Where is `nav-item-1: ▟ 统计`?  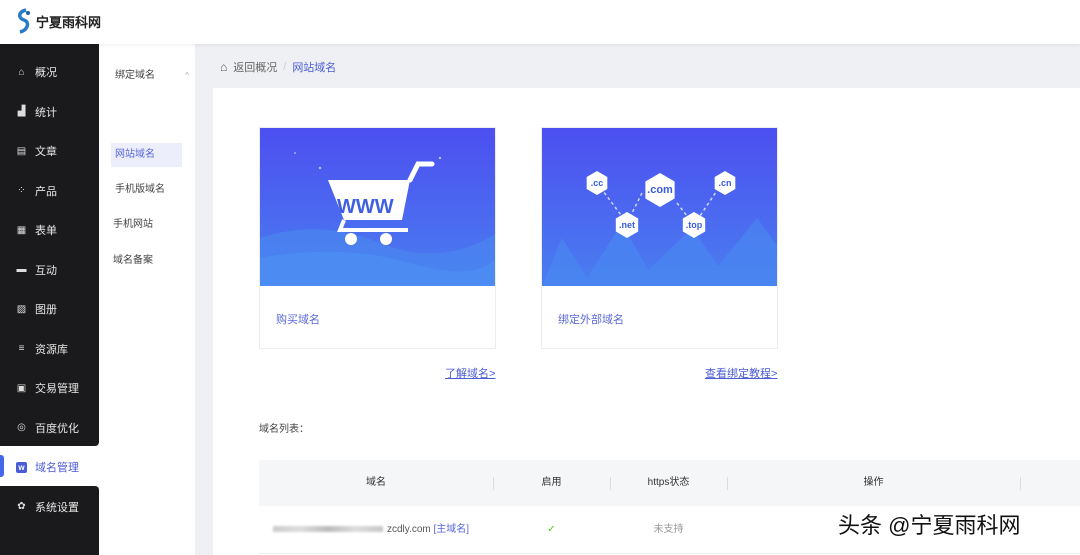
nav-item-1: ▟ 统计 is located at coordinates (36, 112).